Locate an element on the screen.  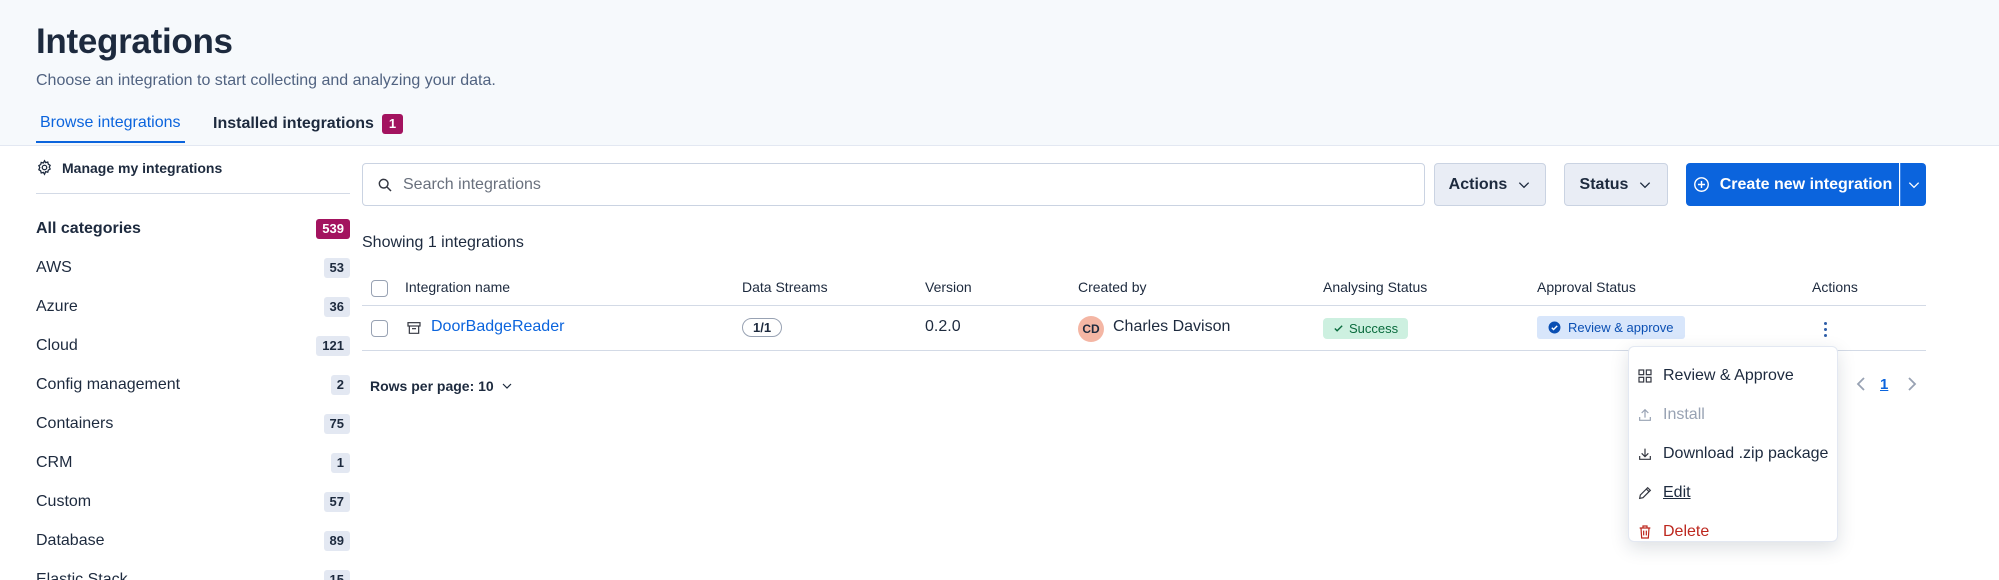
category-count: 75 is located at coordinates (336, 424).